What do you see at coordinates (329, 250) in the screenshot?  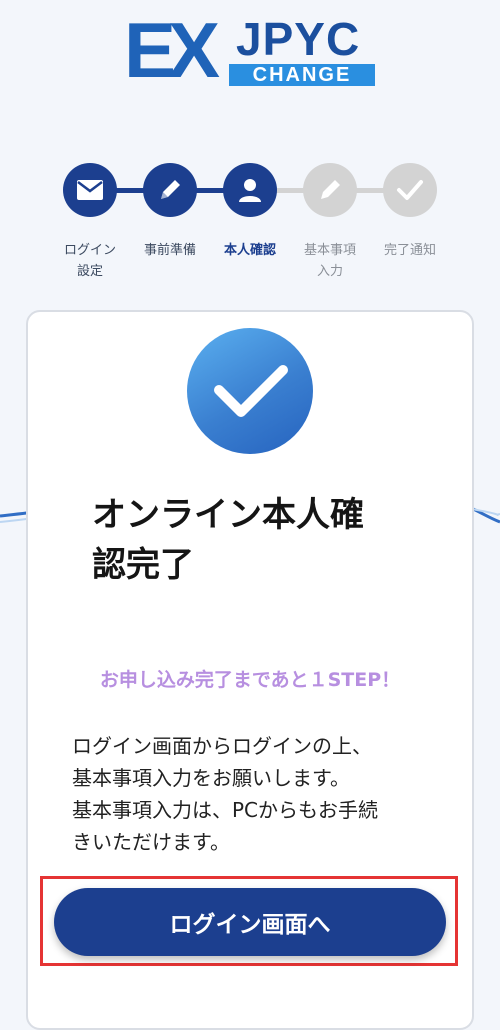 I see `step-label-line: 基本事項` at bounding box center [329, 250].